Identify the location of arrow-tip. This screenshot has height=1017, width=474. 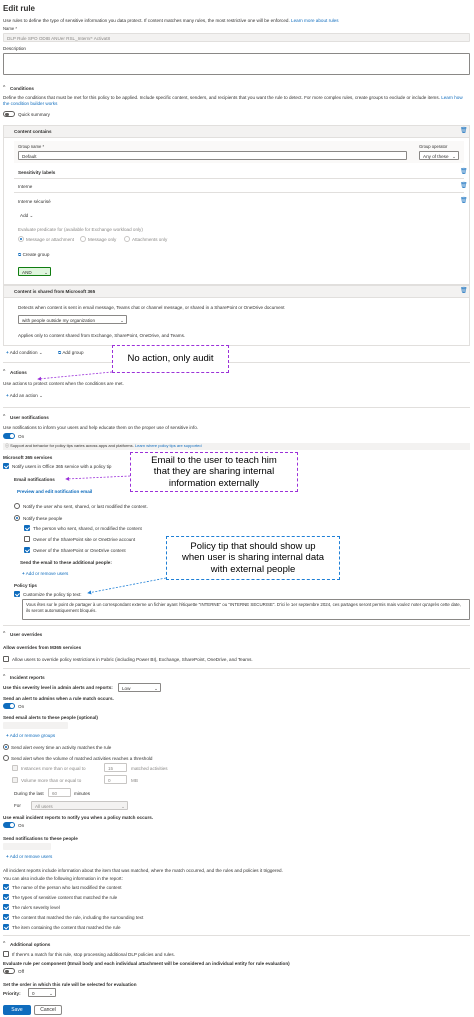
(127, 586).